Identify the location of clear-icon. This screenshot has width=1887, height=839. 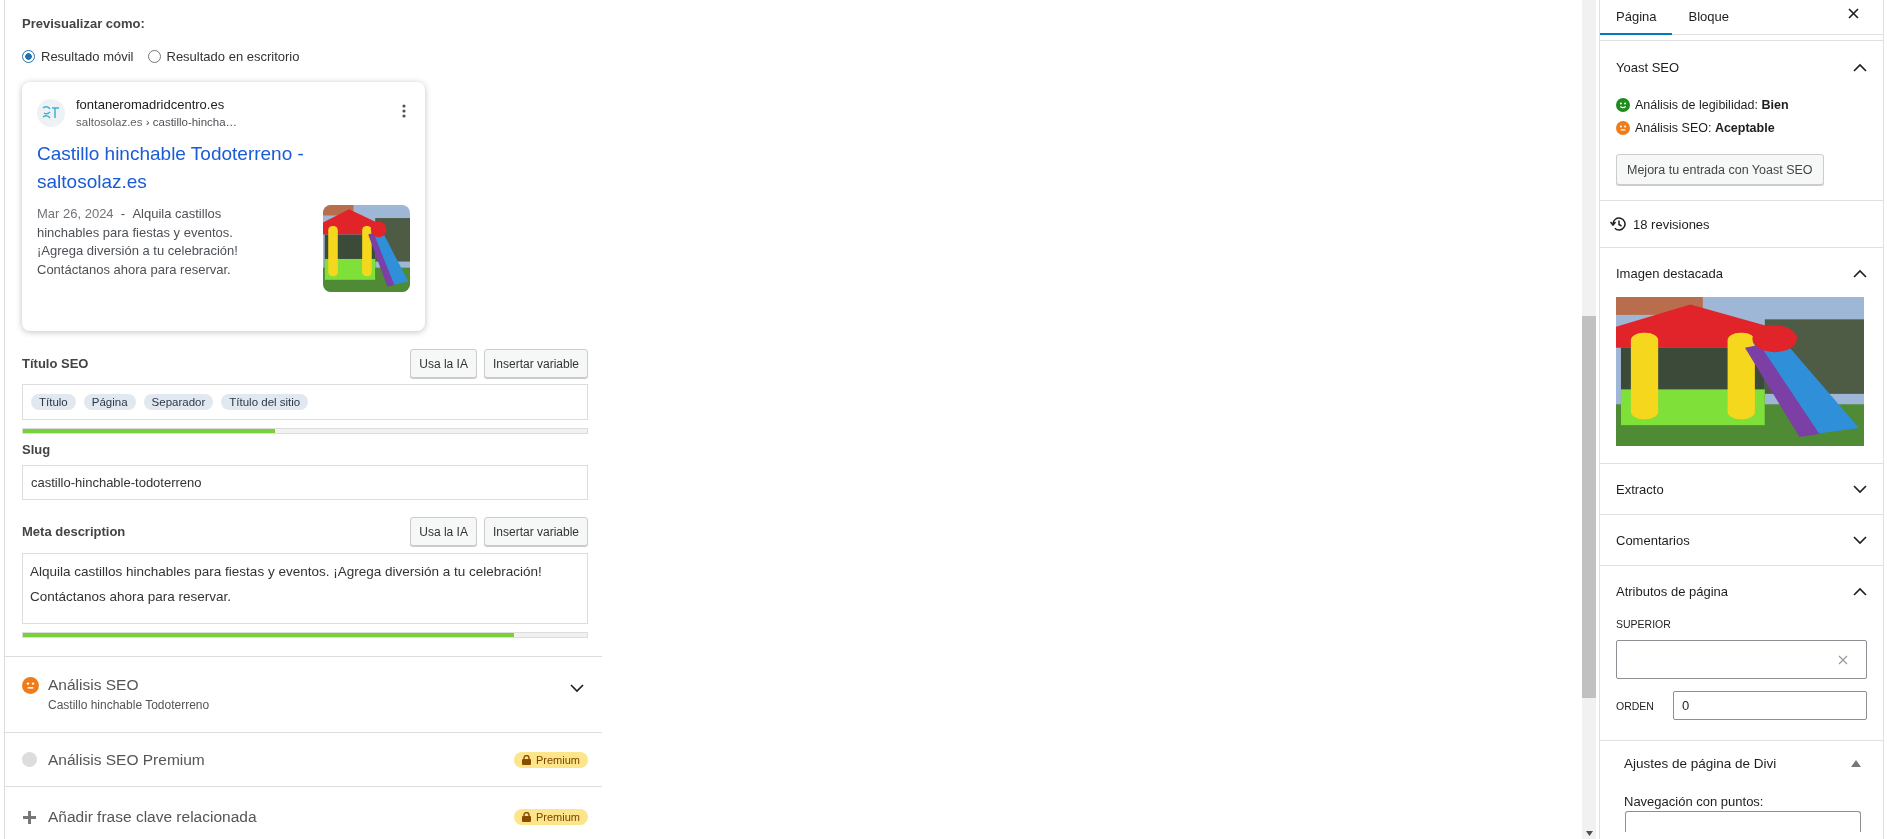
(1843, 659).